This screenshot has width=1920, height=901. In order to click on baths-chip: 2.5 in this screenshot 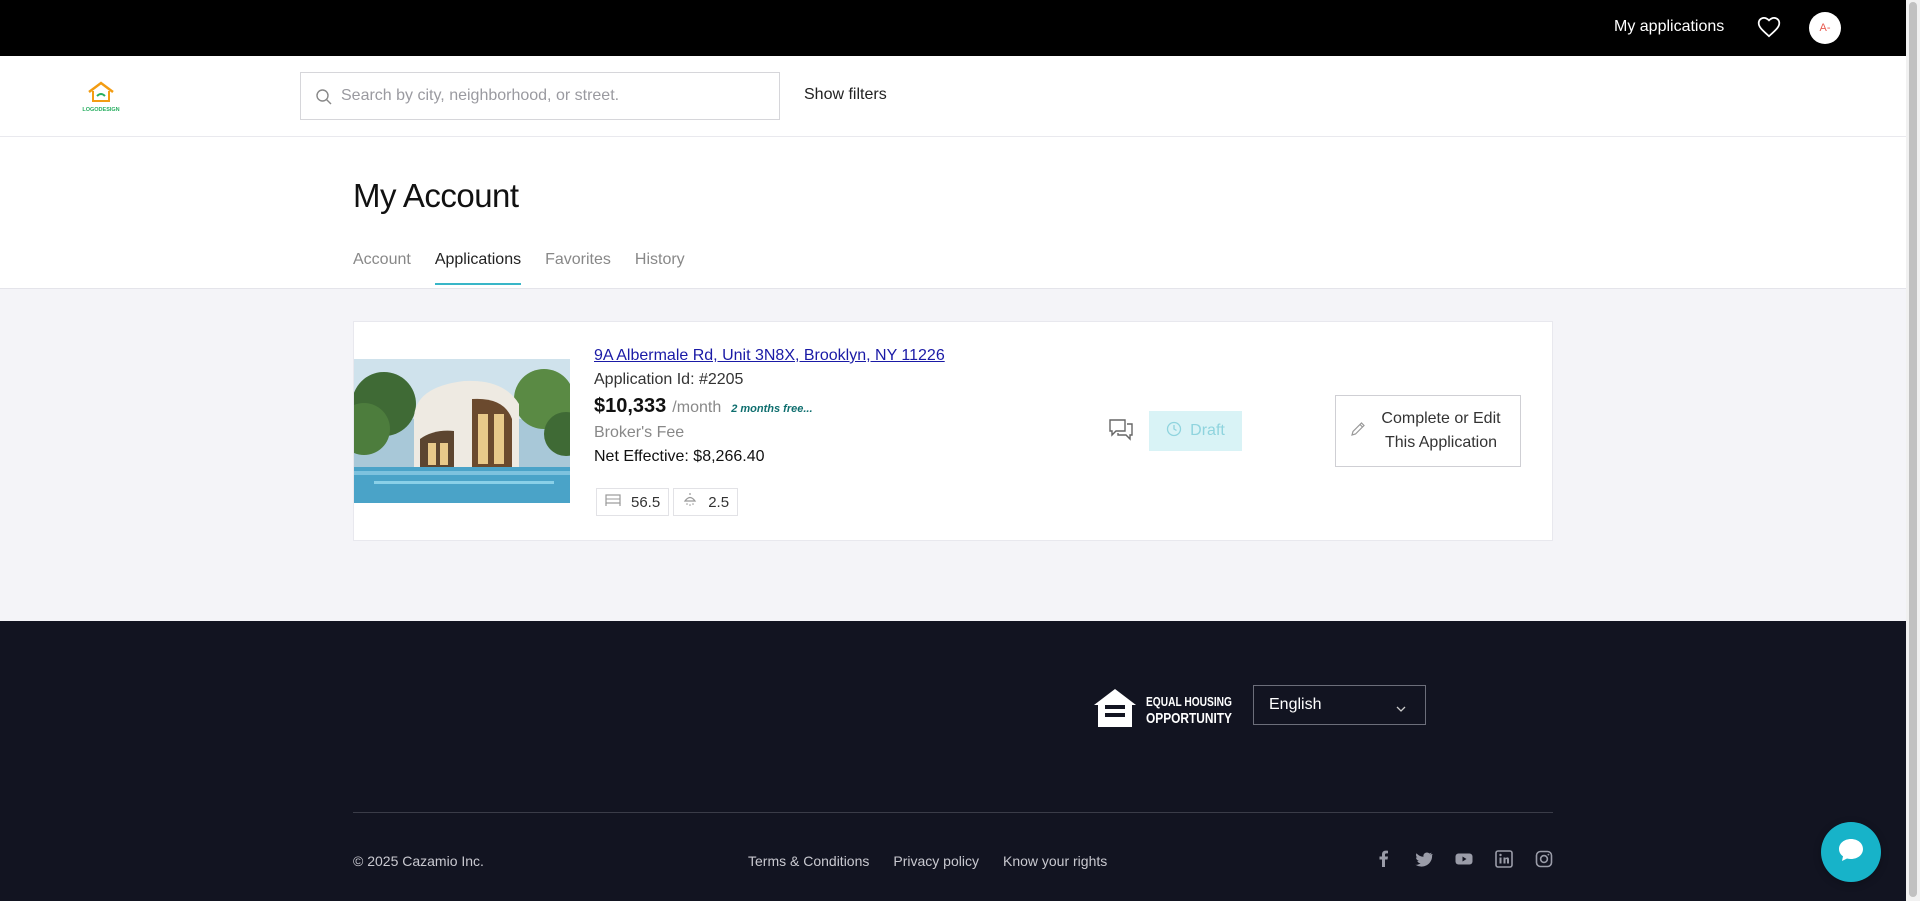, I will do `click(706, 502)`.